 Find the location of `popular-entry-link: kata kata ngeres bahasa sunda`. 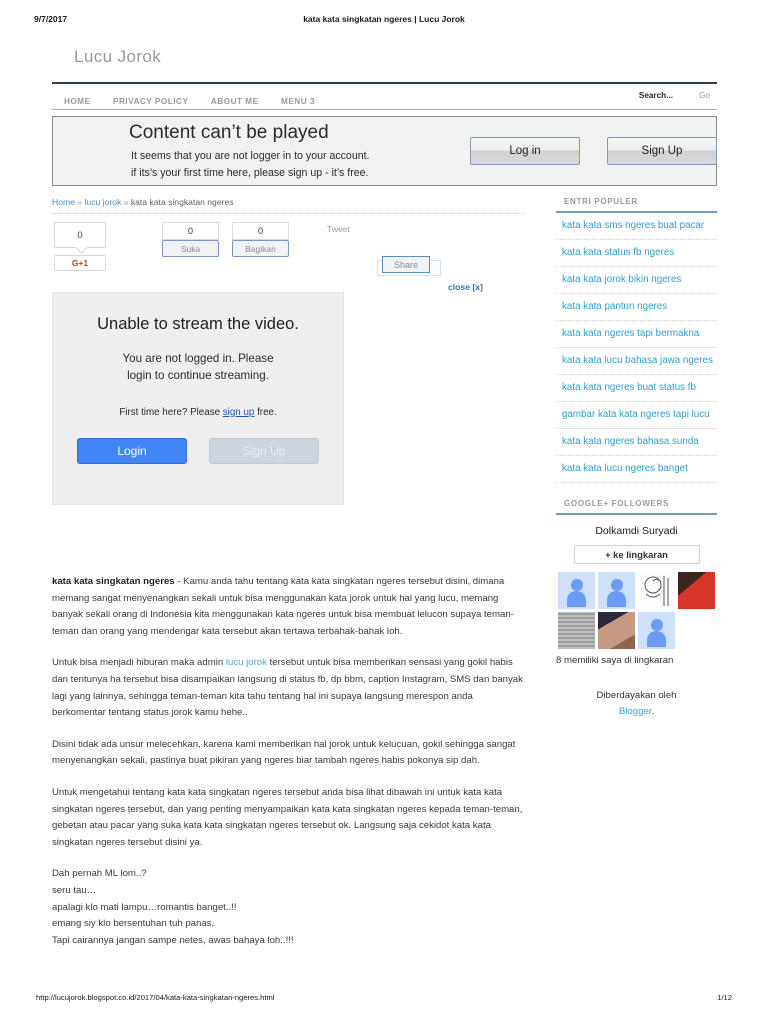

popular-entry-link: kata kata ngeres bahasa sunda is located at coordinates (636, 442).